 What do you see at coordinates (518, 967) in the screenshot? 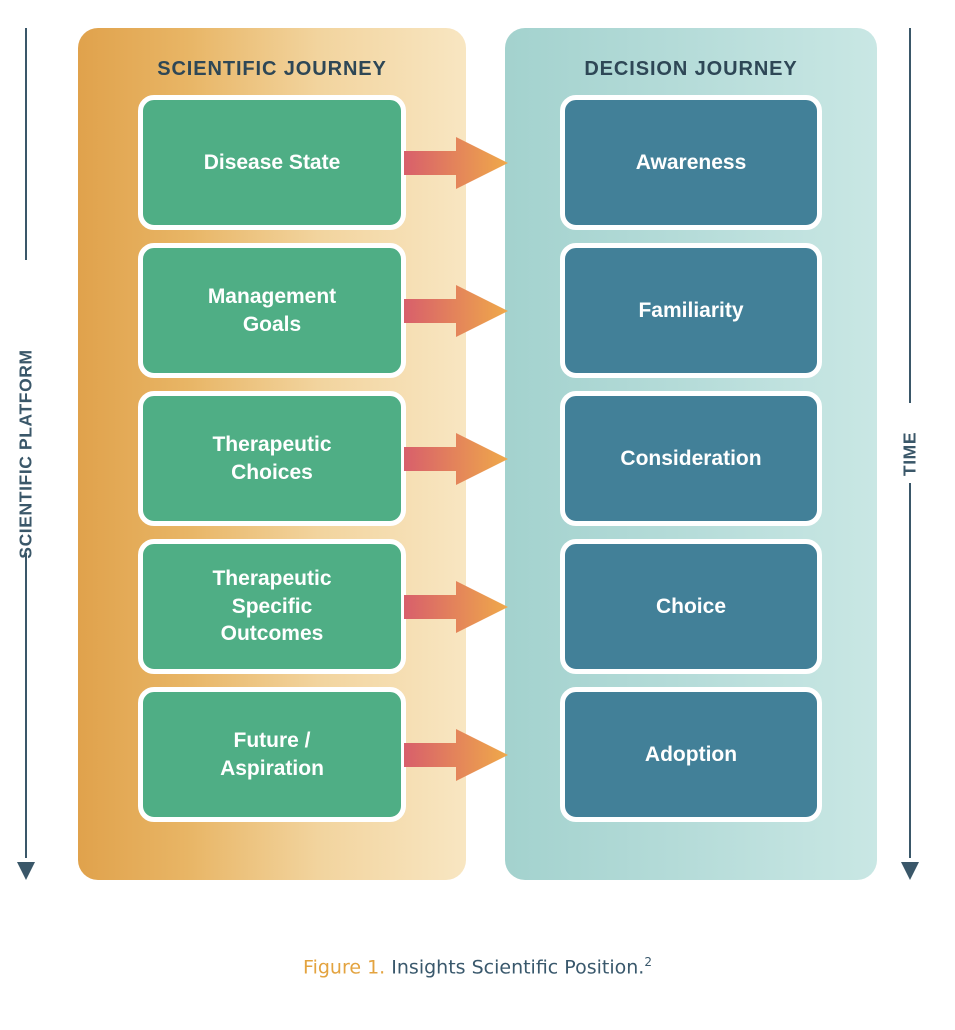
I see `figure-caption-text: Insights Scientific Position.` at bounding box center [518, 967].